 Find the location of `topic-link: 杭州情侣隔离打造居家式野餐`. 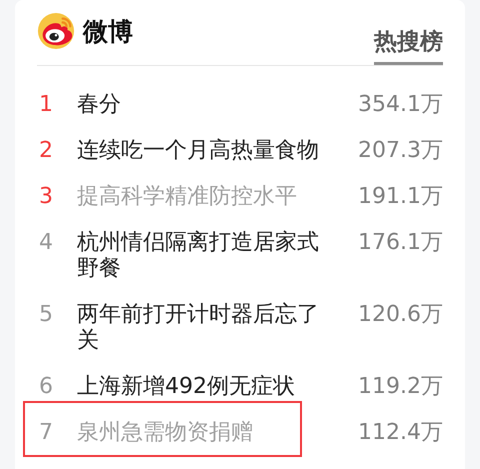

topic-link: 杭州情侣隔离打造居家式野餐 is located at coordinates (205, 256).